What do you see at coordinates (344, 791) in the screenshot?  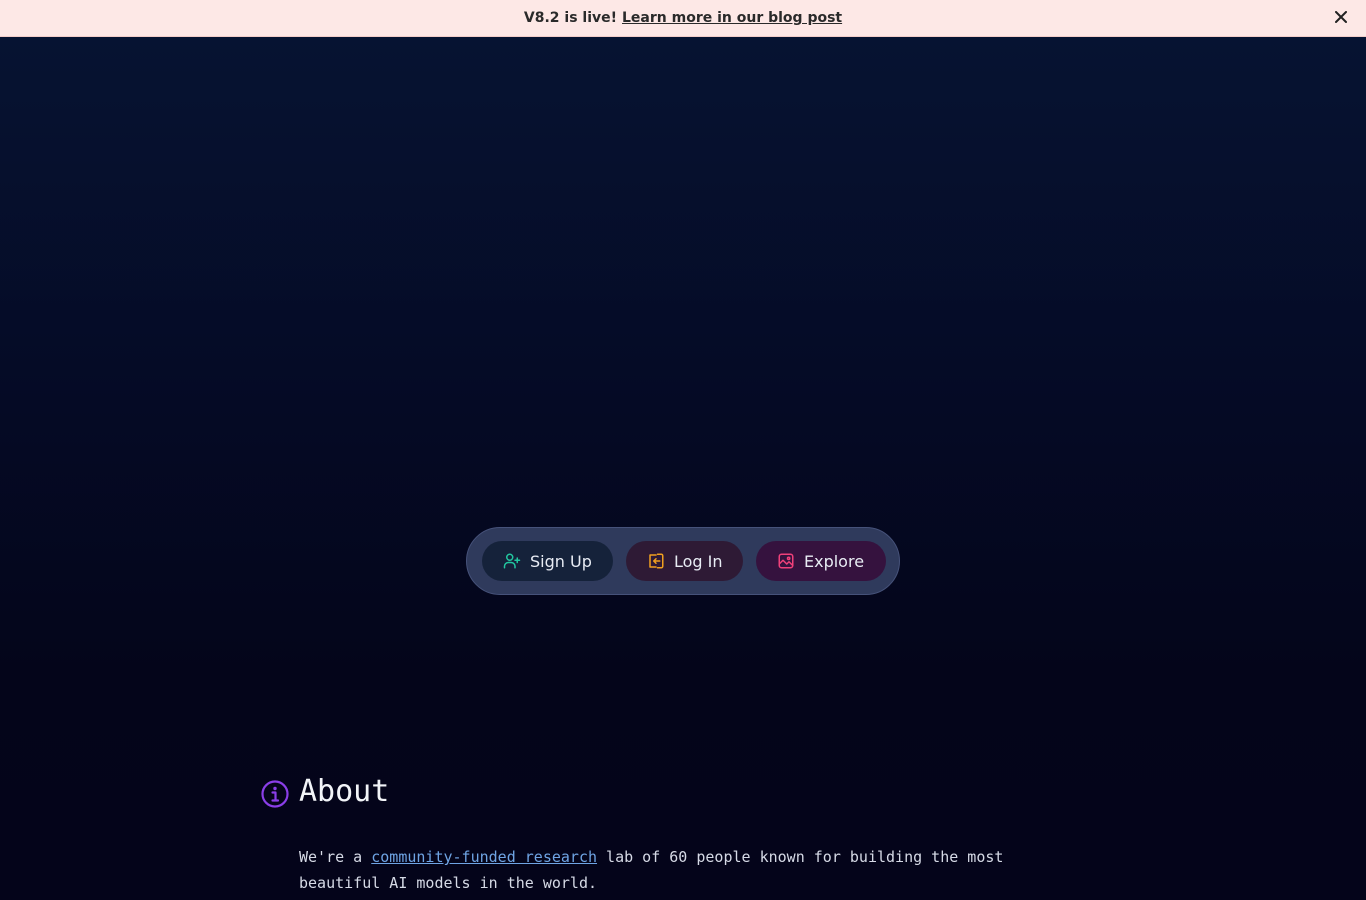 I see `about-heading: About` at bounding box center [344, 791].